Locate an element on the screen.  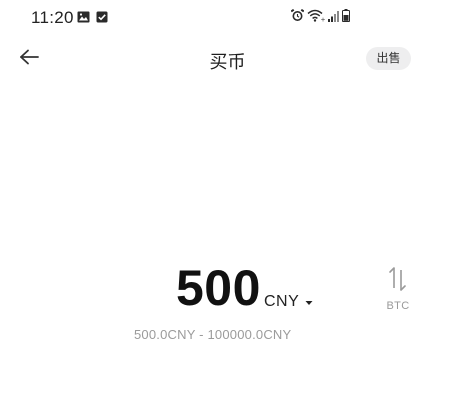
status-time: 11:20 is located at coordinates (52, 17).